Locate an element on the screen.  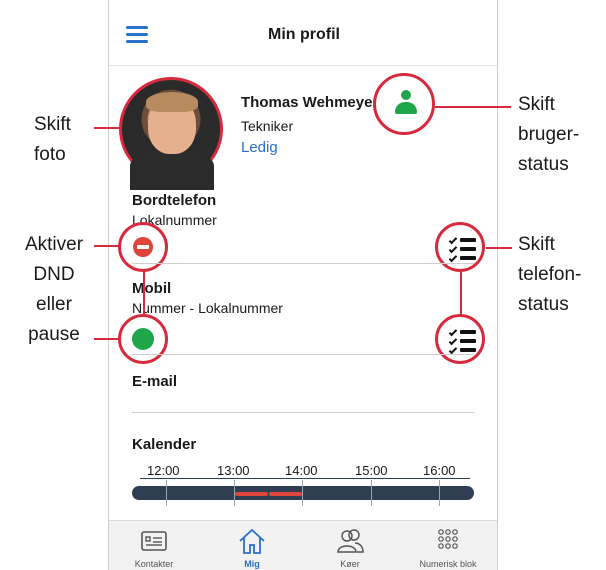
tab-kontakter: Kontakter is located at coordinates (154, 545).